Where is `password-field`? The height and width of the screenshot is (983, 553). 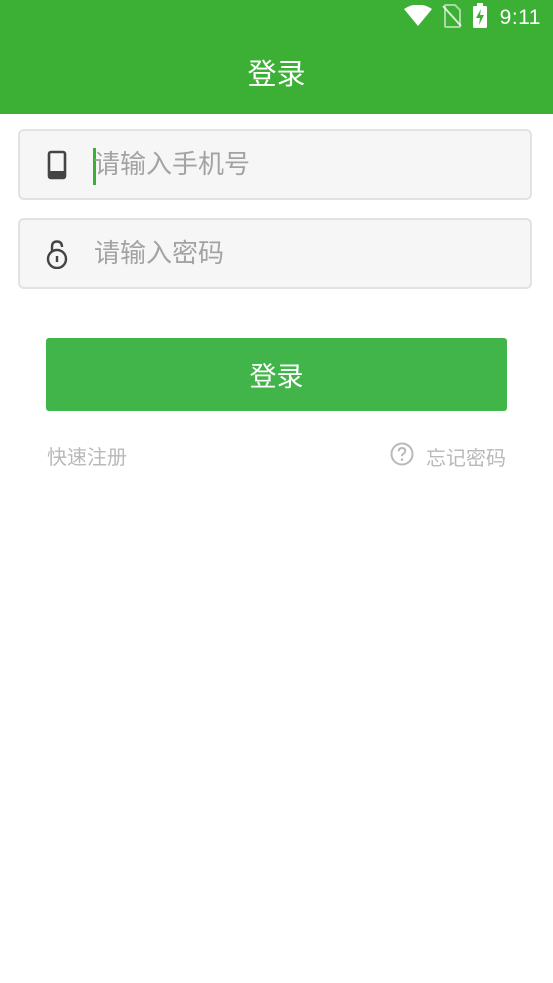 password-field is located at coordinates (275, 253).